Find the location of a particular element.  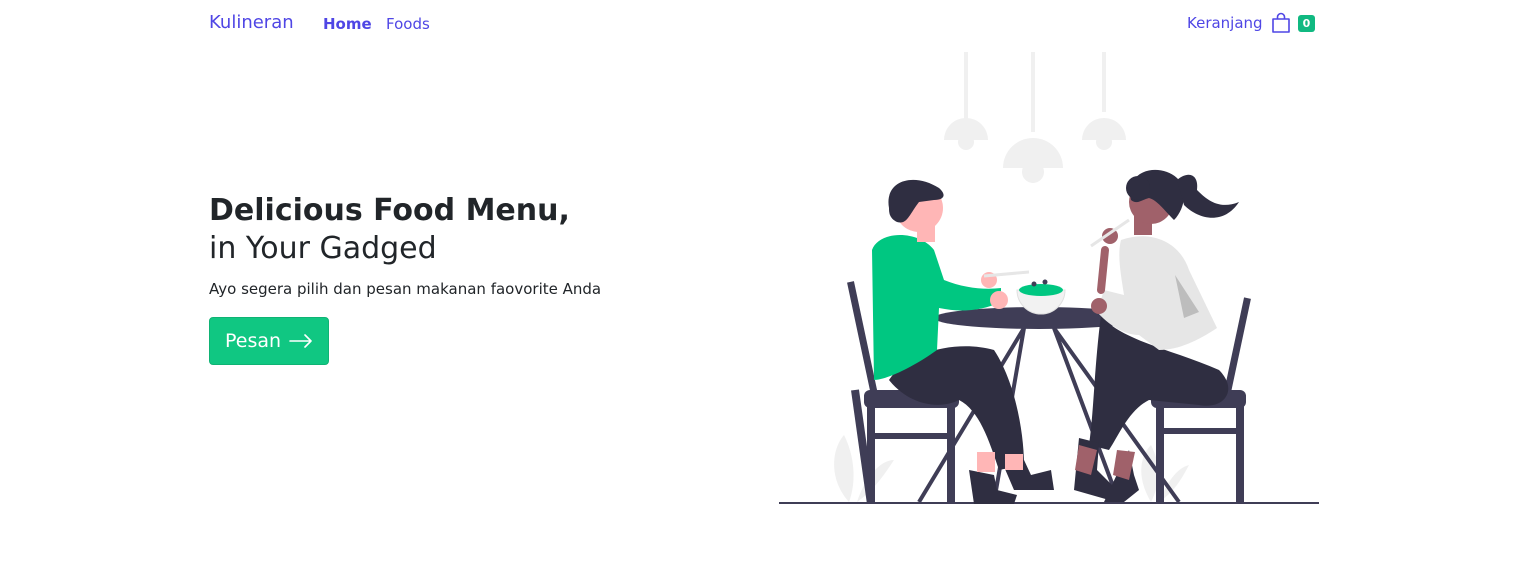

order-button: Pesan is located at coordinates (269, 341).